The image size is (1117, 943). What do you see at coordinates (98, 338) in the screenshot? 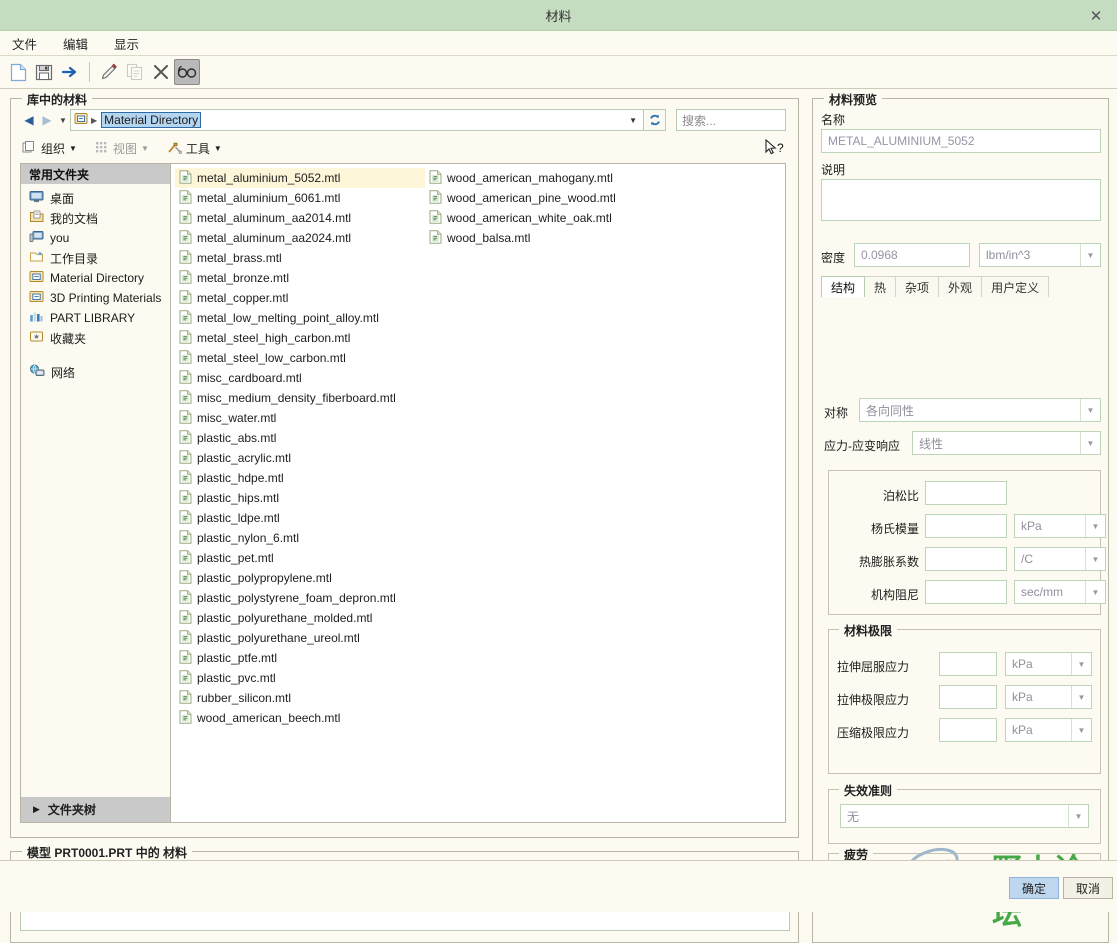
I see `sidebar-item-favorites: 收藏夹` at bounding box center [98, 338].